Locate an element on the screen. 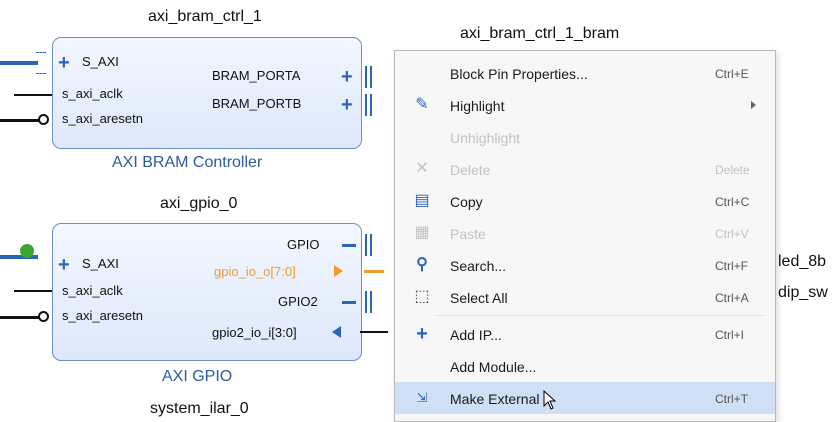 This screenshot has width=837, height=422. bram-porta-bus-icon is located at coordinates (370, 77).